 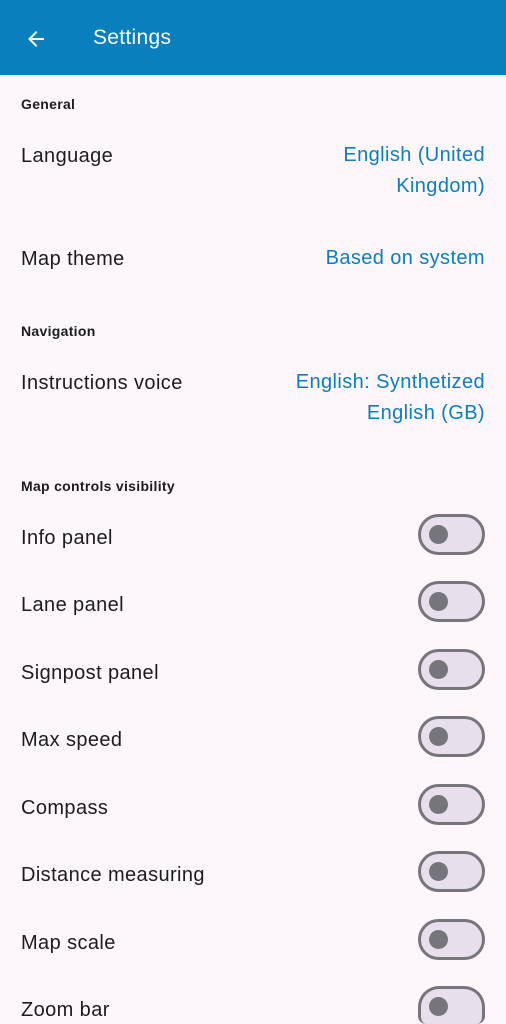 What do you see at coordinates (451, 669) in the screenshot?
I see `signpost-panel-switch` at bounding box center [451, 669].